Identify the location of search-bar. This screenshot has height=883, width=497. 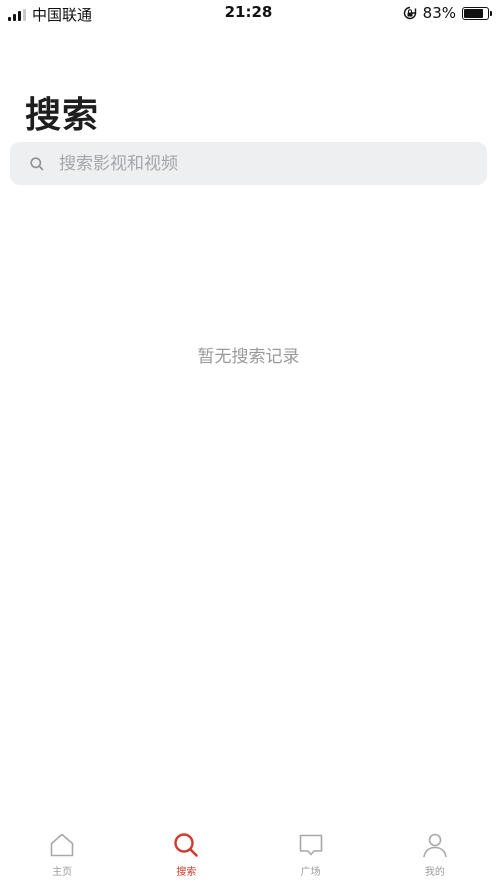
(248, 163).